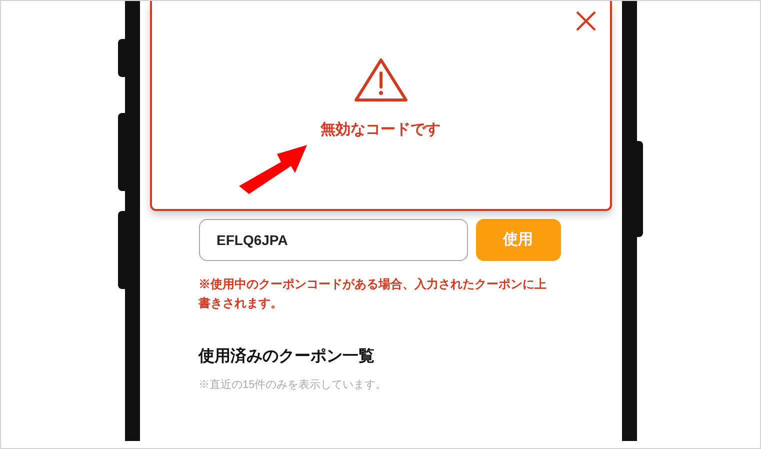 The height and width of the screenshot is (449, 761). What do you see at coordinates (373, 294) in the screenshot?
I see `overwrite-note: ※使用中のクーポンコードがある場合、入力されたクーポンに上書きされます。` at bounding box center [373, 294].